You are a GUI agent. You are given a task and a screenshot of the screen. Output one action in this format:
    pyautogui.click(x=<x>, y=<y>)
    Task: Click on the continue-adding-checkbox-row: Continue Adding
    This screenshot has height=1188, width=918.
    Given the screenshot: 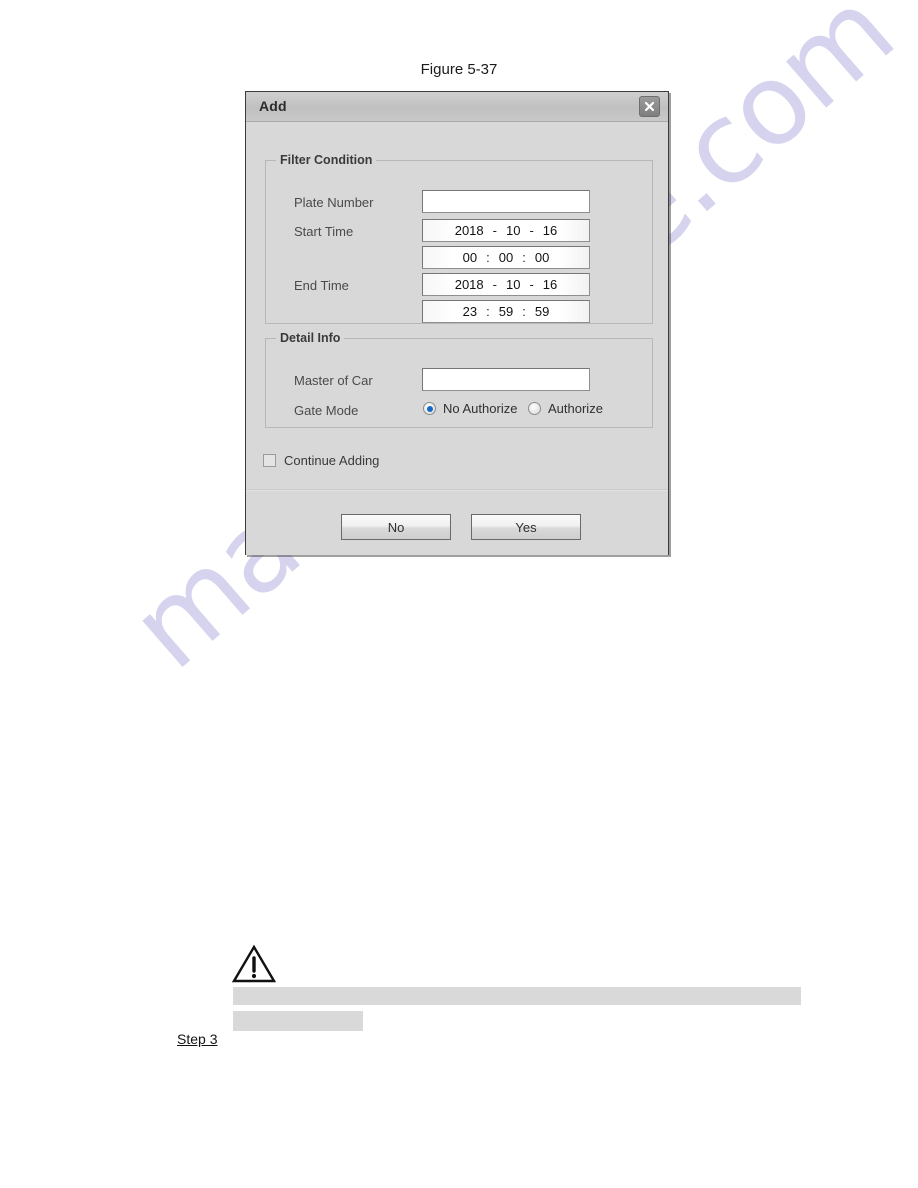 What is the action you would take?
    pyautogui.click(x=321, y=460)
    